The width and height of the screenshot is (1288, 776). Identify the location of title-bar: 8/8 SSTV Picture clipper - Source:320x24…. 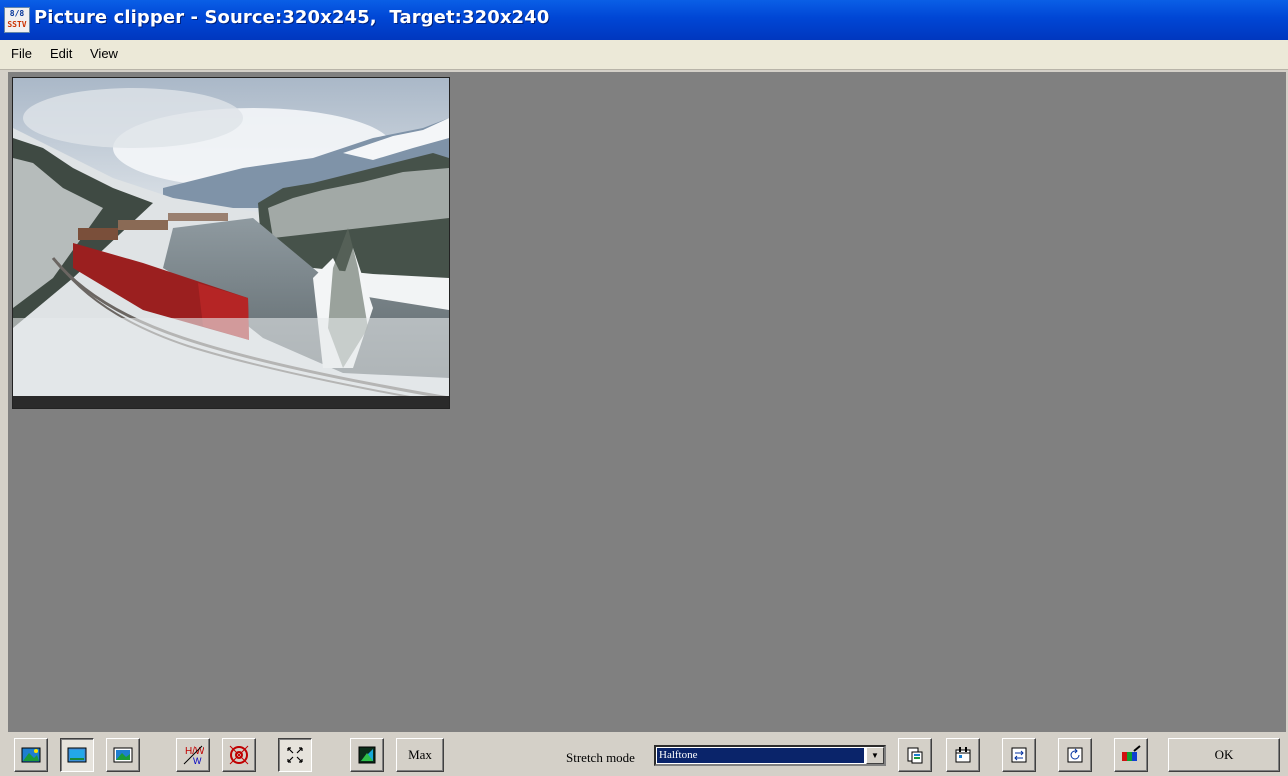
(644, 20).